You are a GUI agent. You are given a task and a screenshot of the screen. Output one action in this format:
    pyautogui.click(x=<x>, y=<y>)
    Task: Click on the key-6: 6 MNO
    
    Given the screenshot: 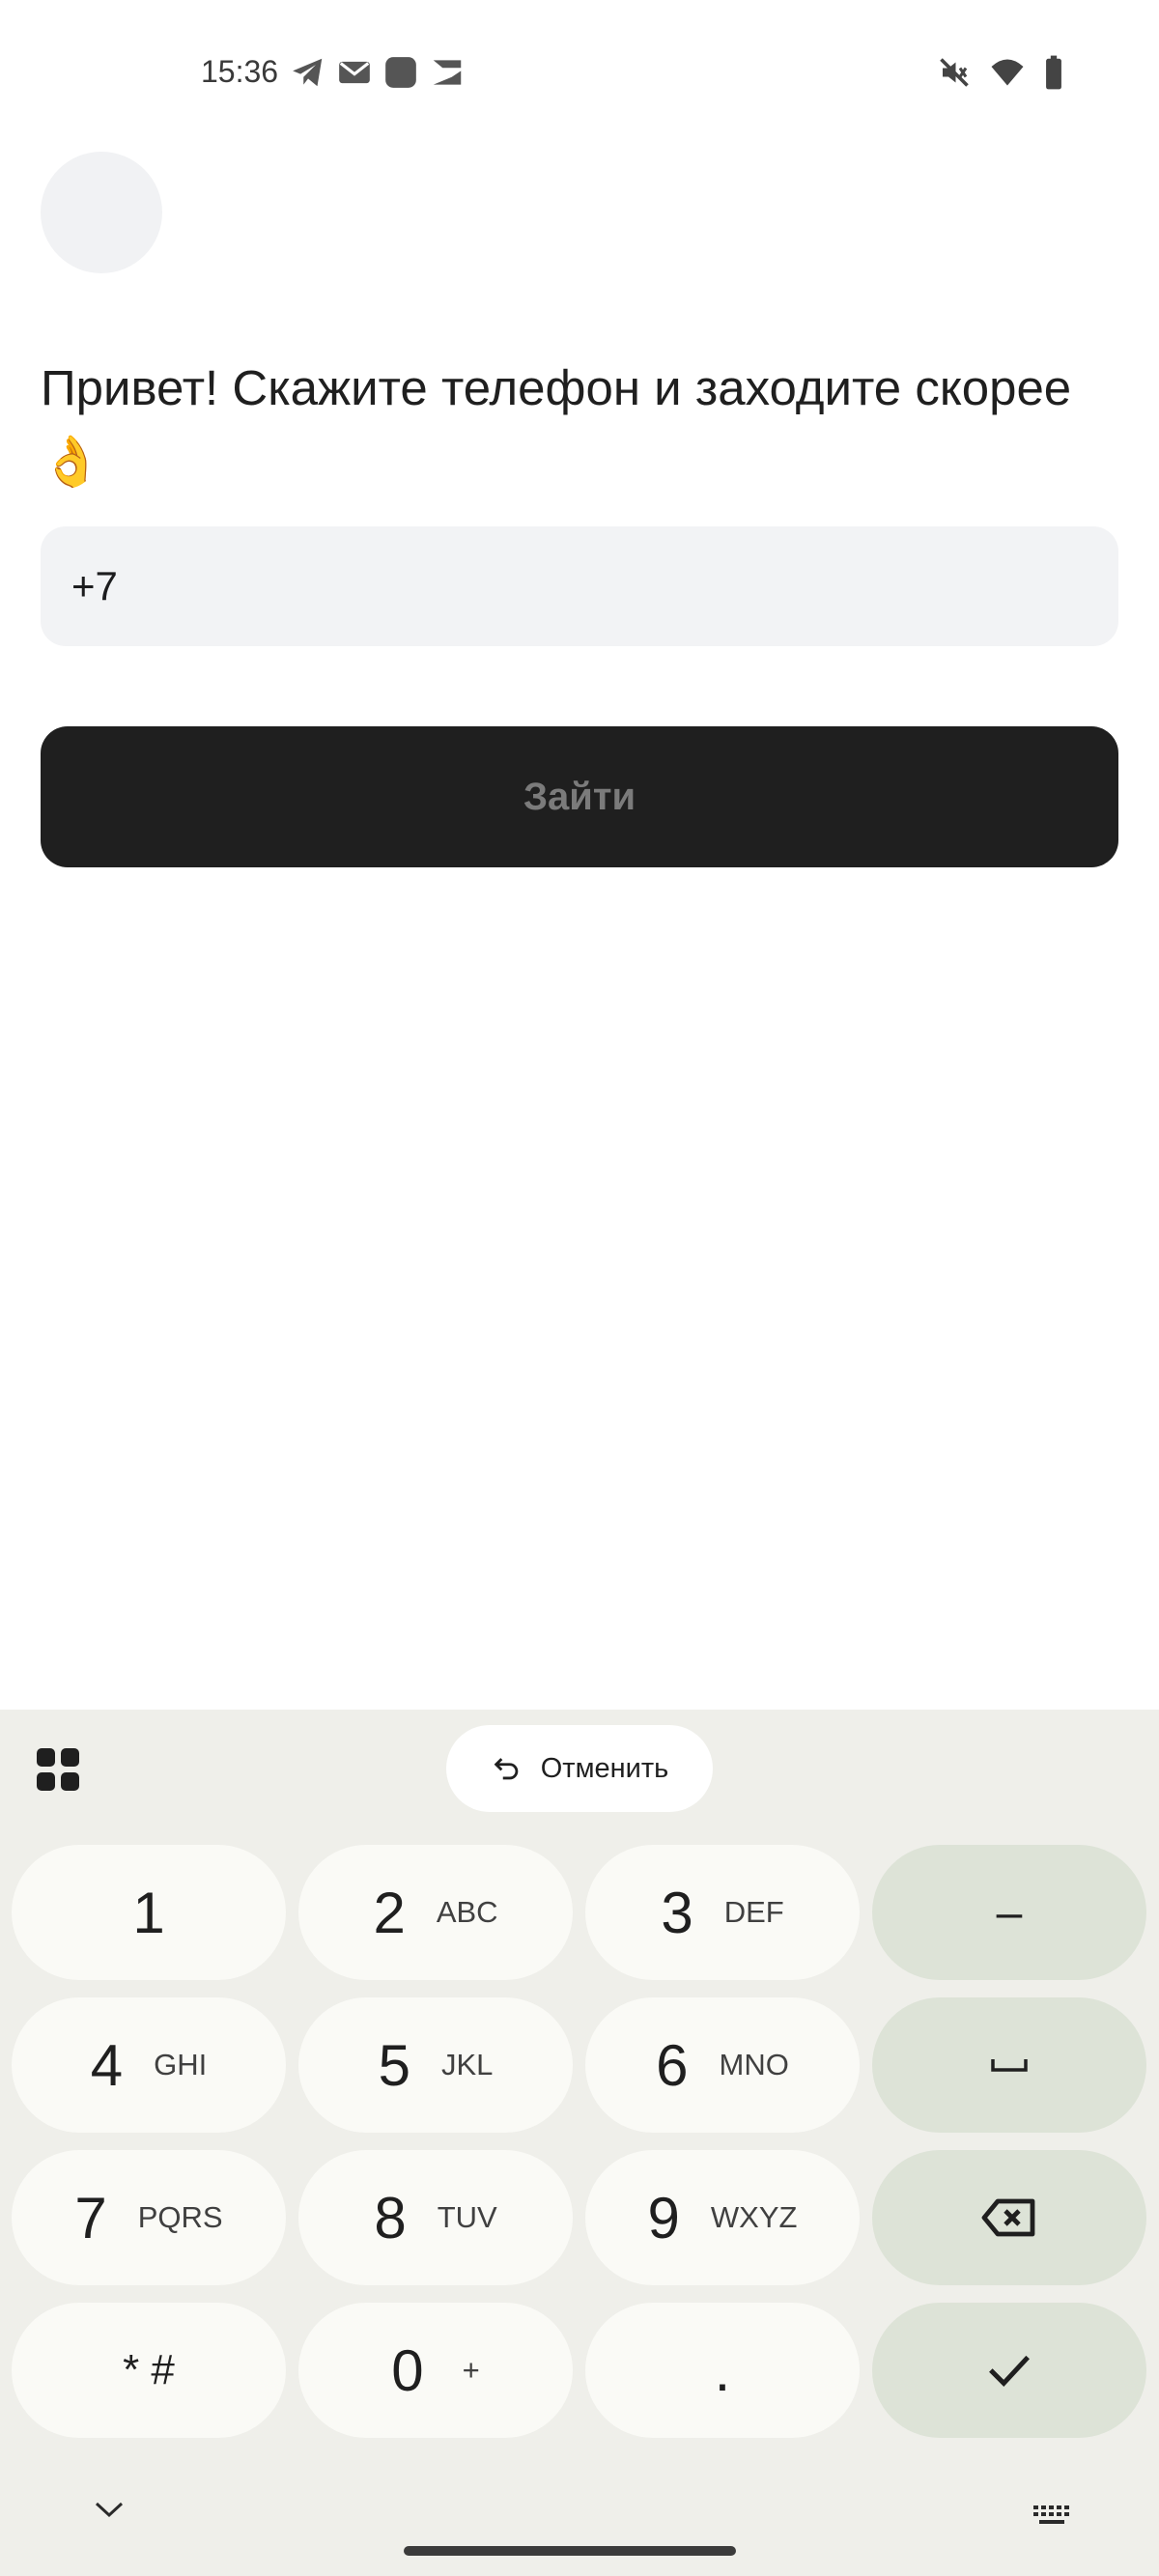 What is the action you would take?
    pyautogui.click(x=722, y=2065)
    